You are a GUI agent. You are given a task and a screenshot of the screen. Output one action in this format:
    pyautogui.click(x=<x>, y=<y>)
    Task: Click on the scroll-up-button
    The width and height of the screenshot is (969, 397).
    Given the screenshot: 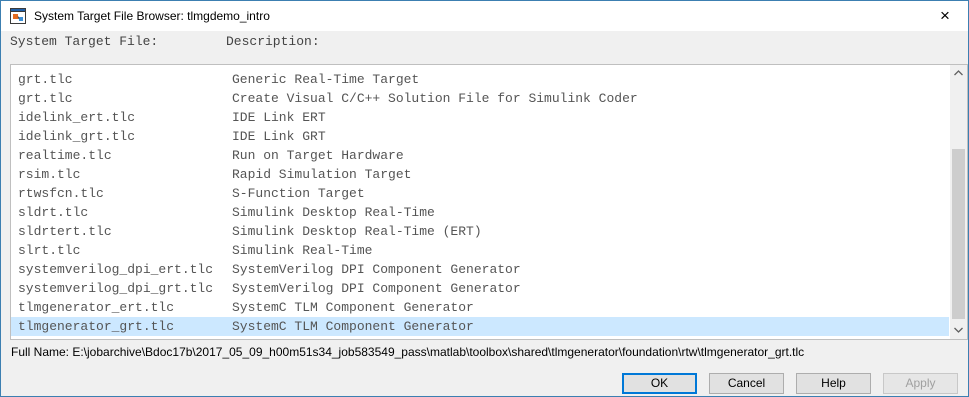 What is the action you would take?
    pyautogui.click(x=958, y=73)
    